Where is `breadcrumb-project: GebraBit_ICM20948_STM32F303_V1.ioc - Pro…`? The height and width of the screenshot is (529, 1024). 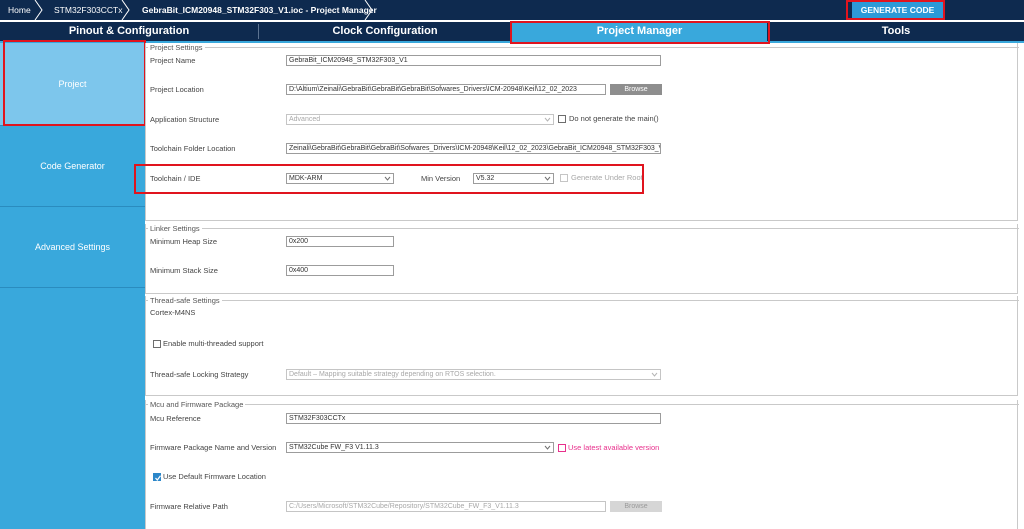 breadcrumb-project: GebraBit_ICM20948_STM32F303_V1.ioc - Pro… is located at coordinates (259, 10).